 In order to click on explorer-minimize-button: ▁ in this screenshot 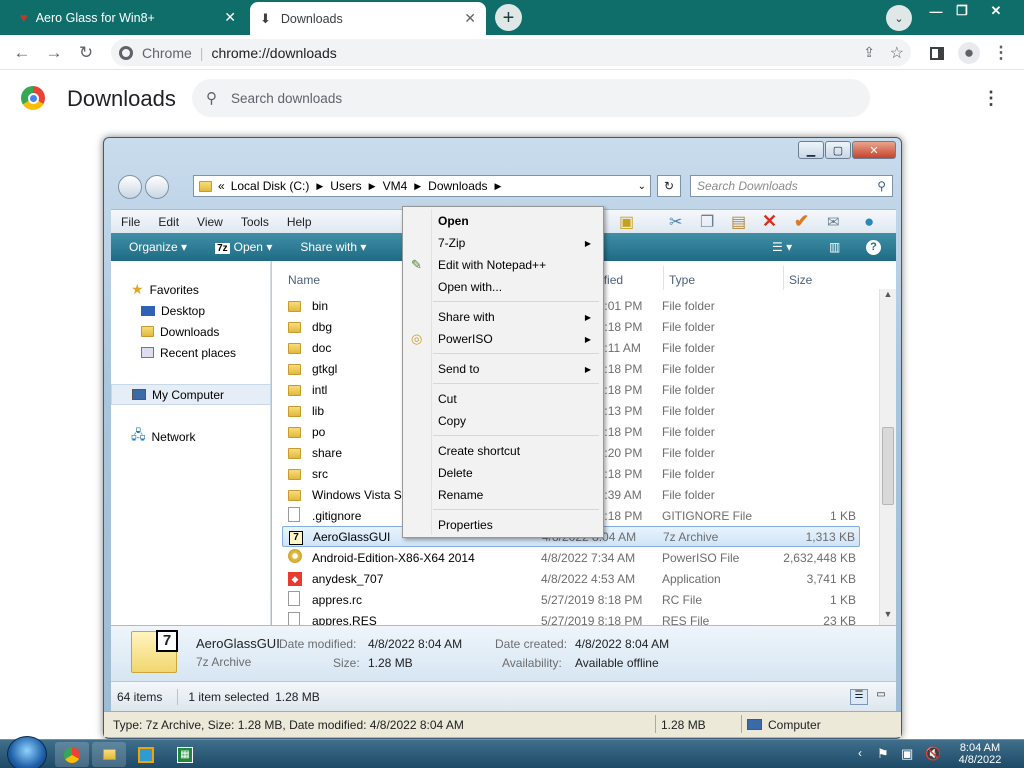, I will do `click(811, 150)`.